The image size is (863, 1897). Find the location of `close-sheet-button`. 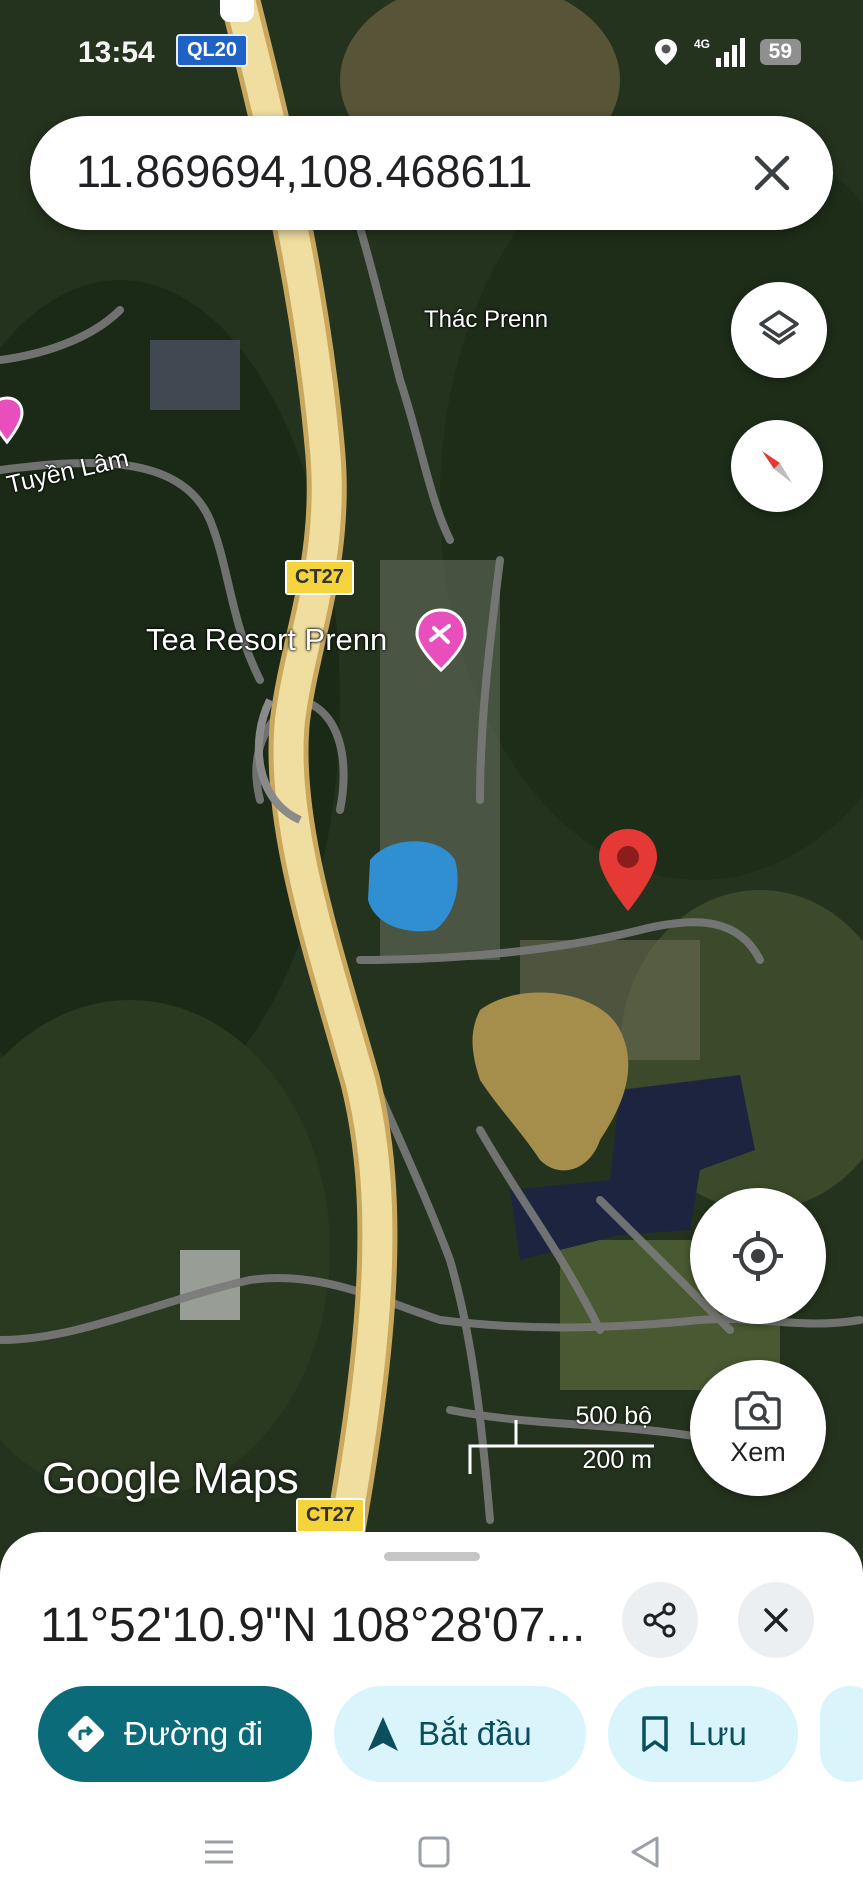

close-sheet-button is located at coordinates (776, 1620).